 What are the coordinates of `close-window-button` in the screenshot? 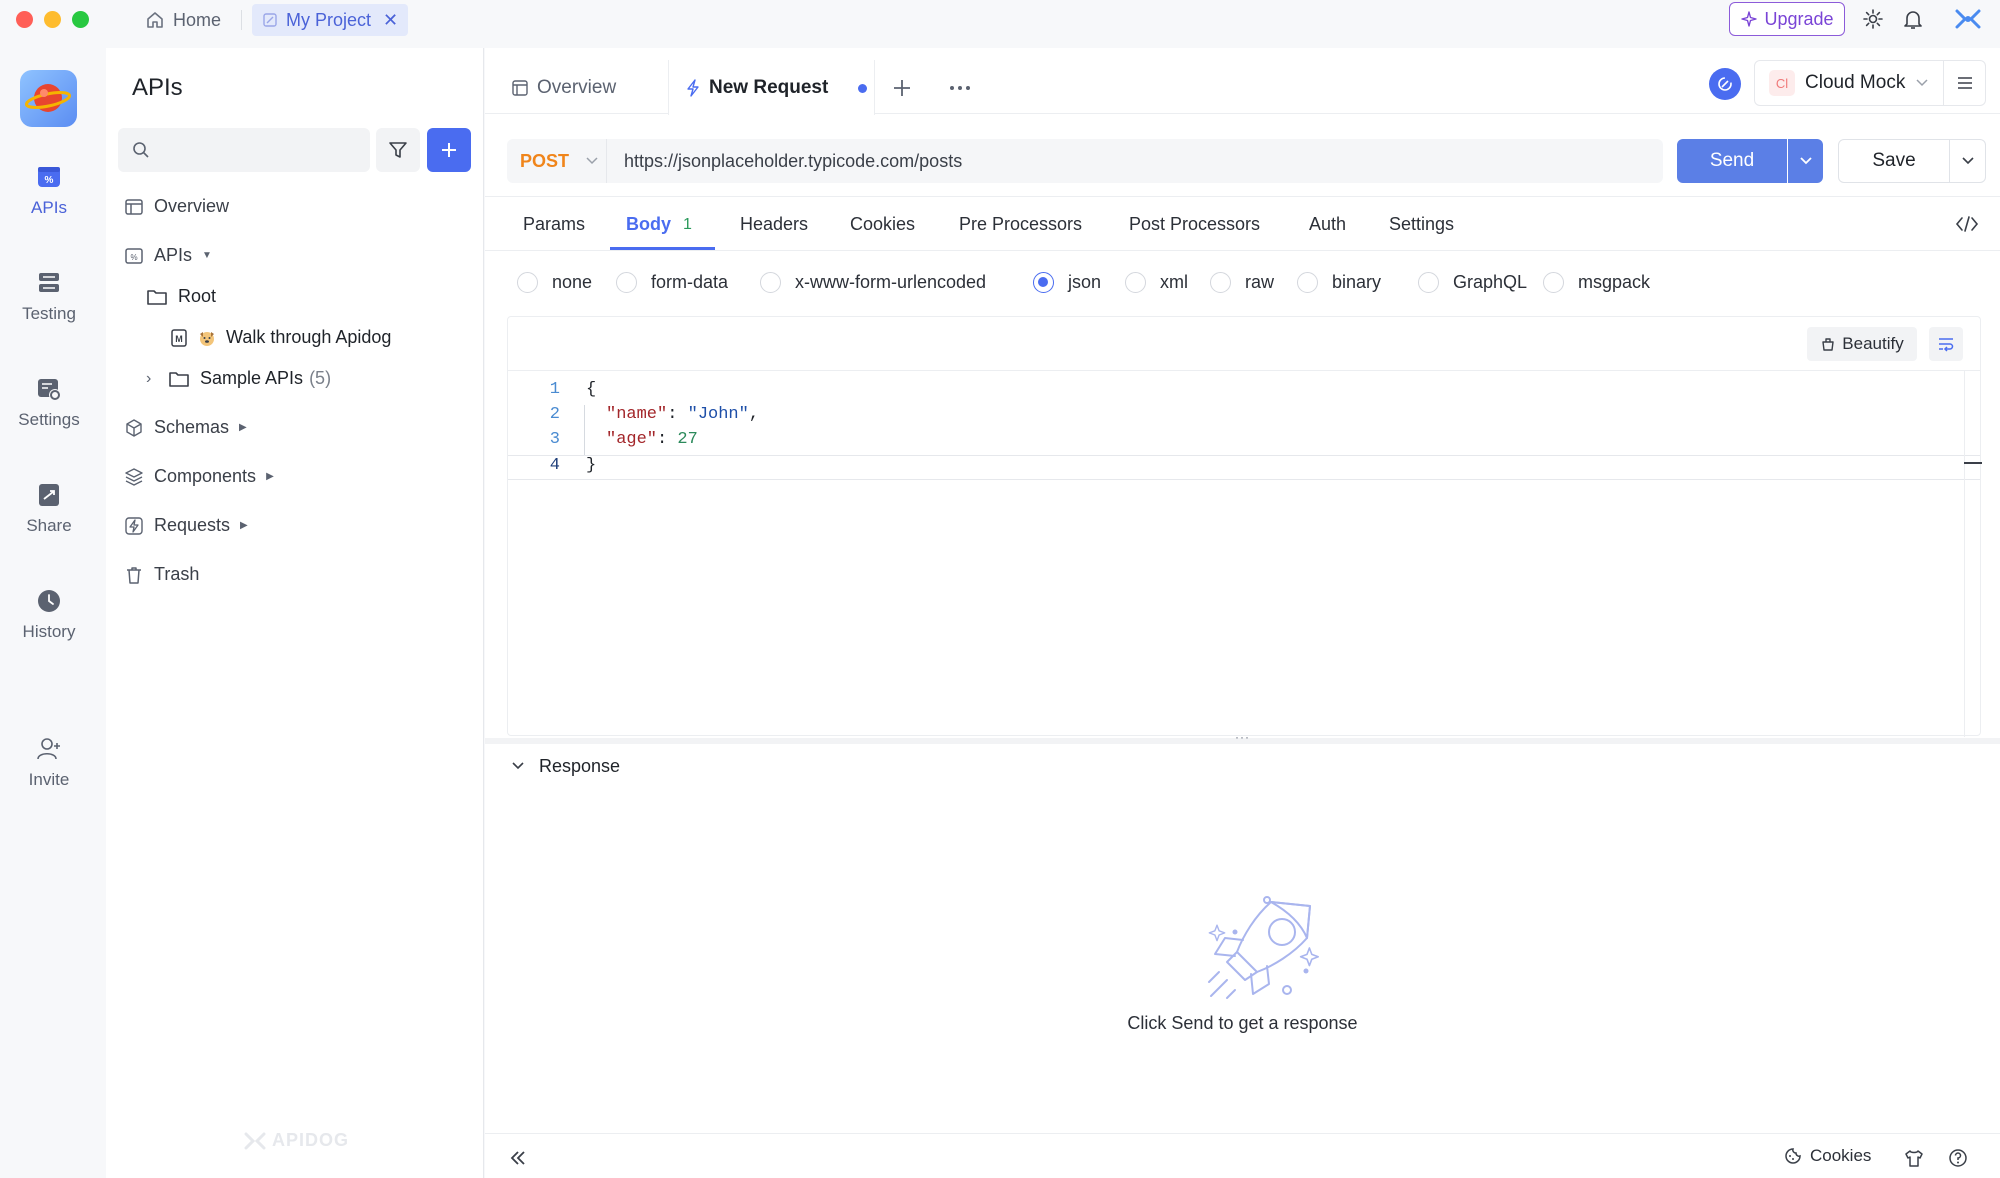 It's located at (24, 19).